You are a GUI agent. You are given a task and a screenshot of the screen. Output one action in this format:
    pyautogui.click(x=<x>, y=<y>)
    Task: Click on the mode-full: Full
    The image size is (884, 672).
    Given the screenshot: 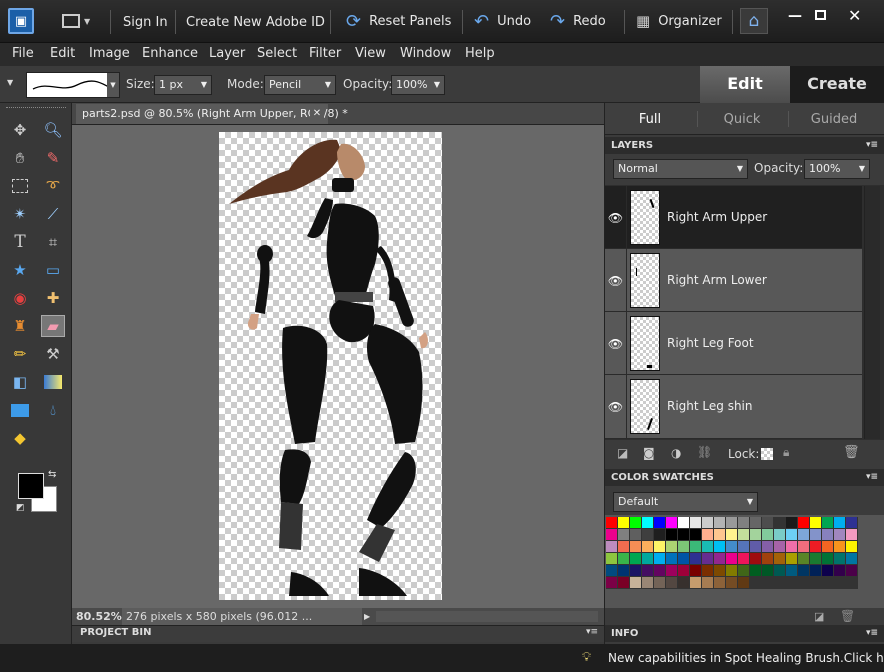 What is the action you would take?
    pyautogui.click(x=650, y=119)
    